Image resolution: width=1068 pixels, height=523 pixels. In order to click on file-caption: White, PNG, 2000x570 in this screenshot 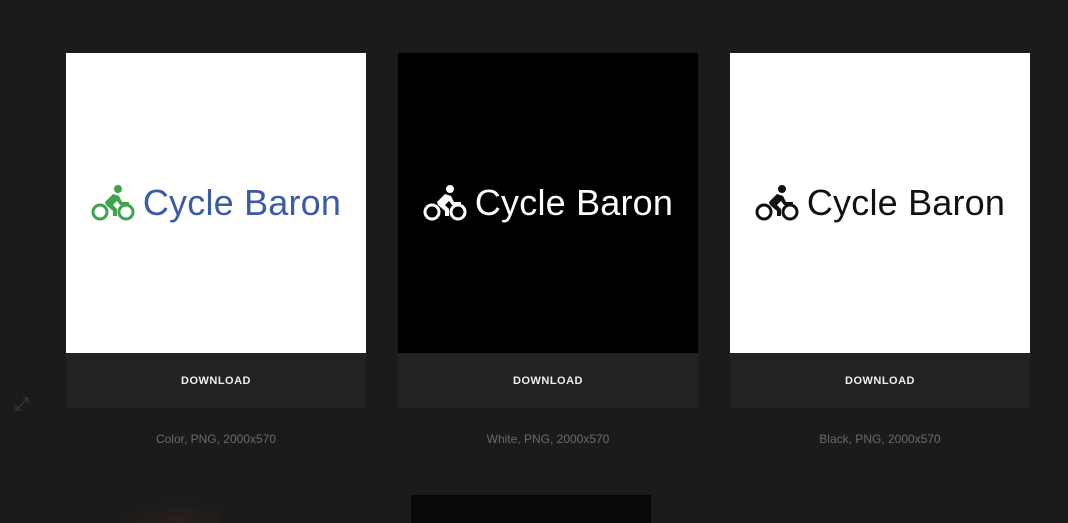, I will do `click(548, 439)`.